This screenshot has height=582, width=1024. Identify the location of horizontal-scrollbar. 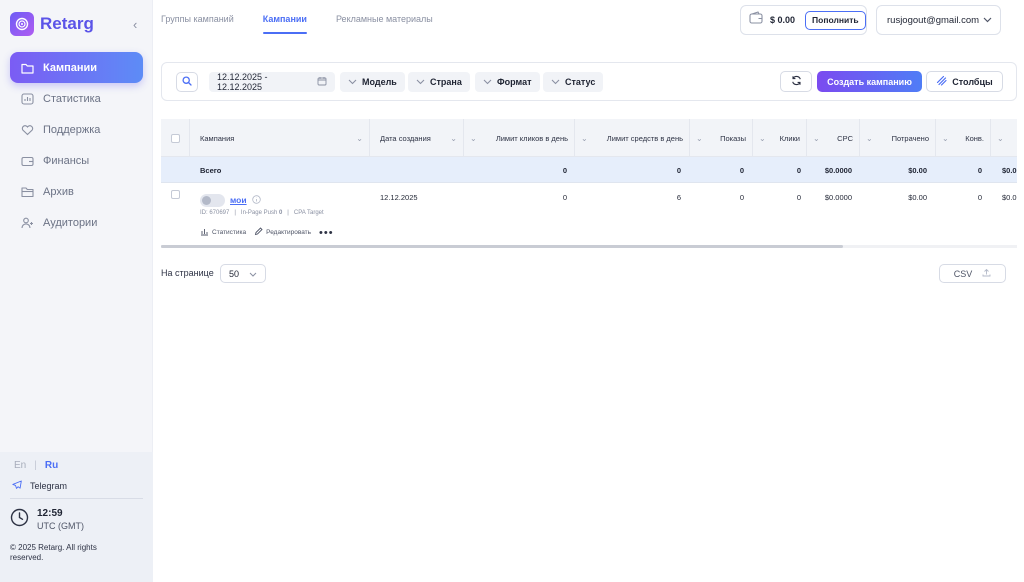
(589, 246).